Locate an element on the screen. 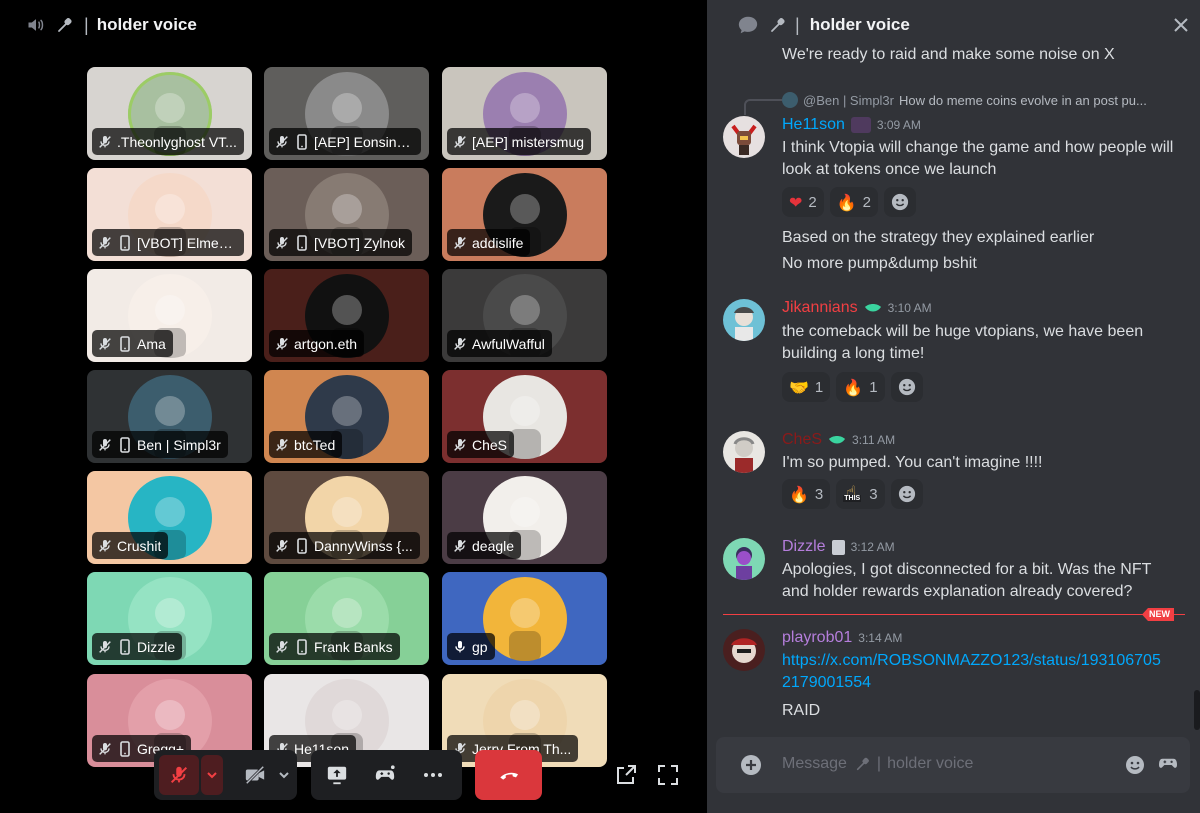  screen-share-button is located at coordinates (337, 775).